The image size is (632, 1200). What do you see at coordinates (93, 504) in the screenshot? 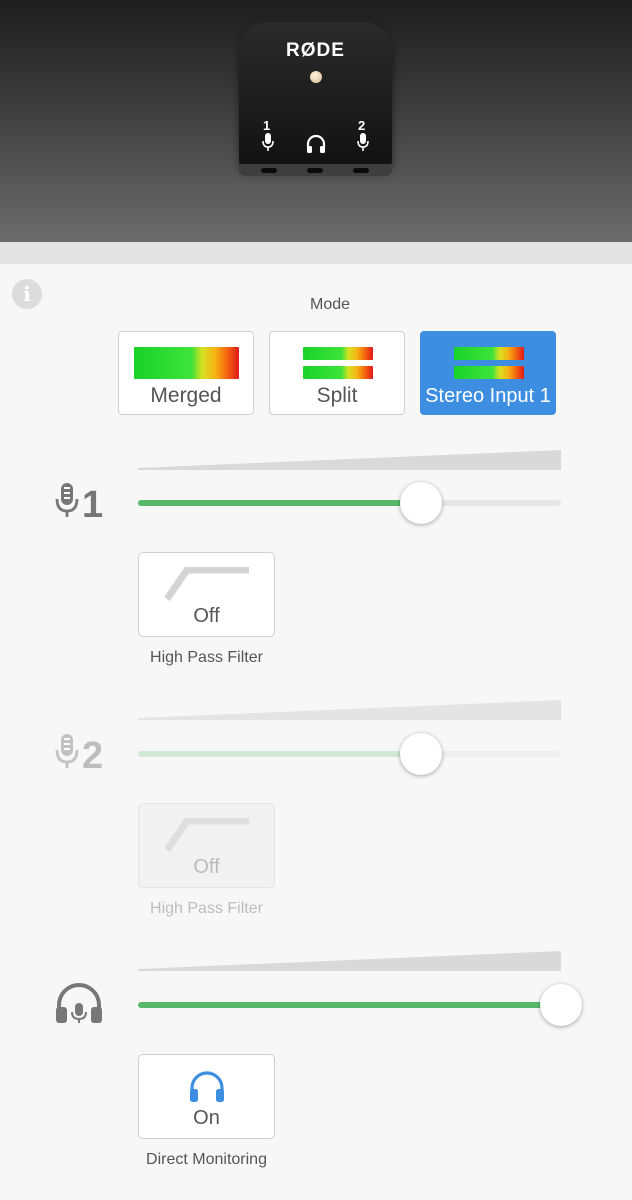
I see `channel-1-number: 1` at bounding box center [93, 504].